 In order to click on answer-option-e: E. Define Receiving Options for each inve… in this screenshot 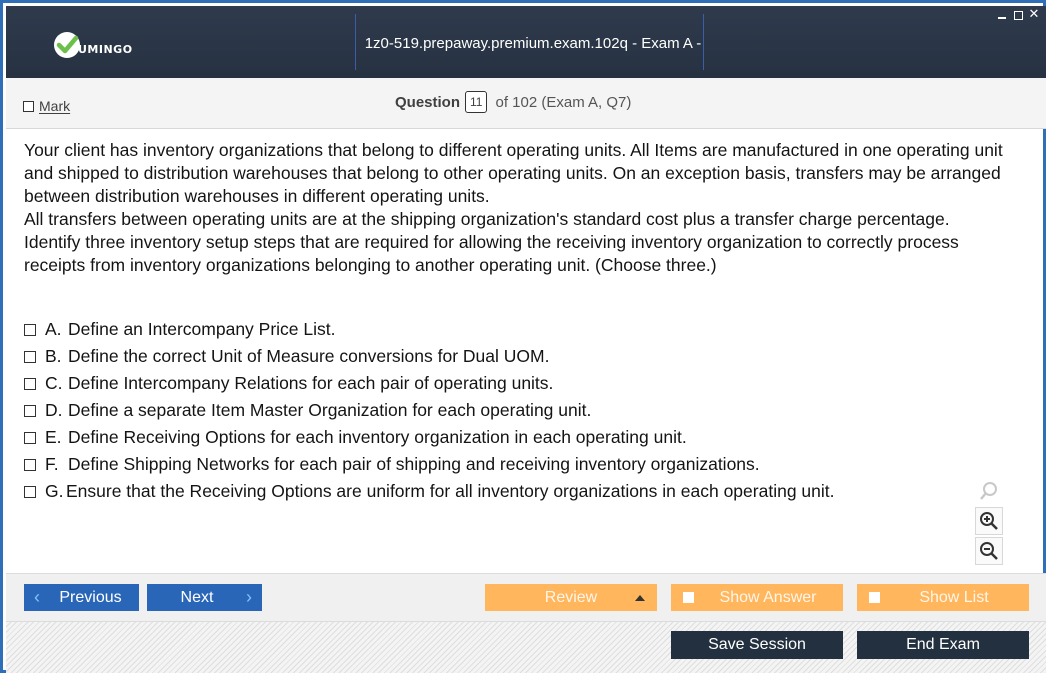, I will do `click(429, 437)`.